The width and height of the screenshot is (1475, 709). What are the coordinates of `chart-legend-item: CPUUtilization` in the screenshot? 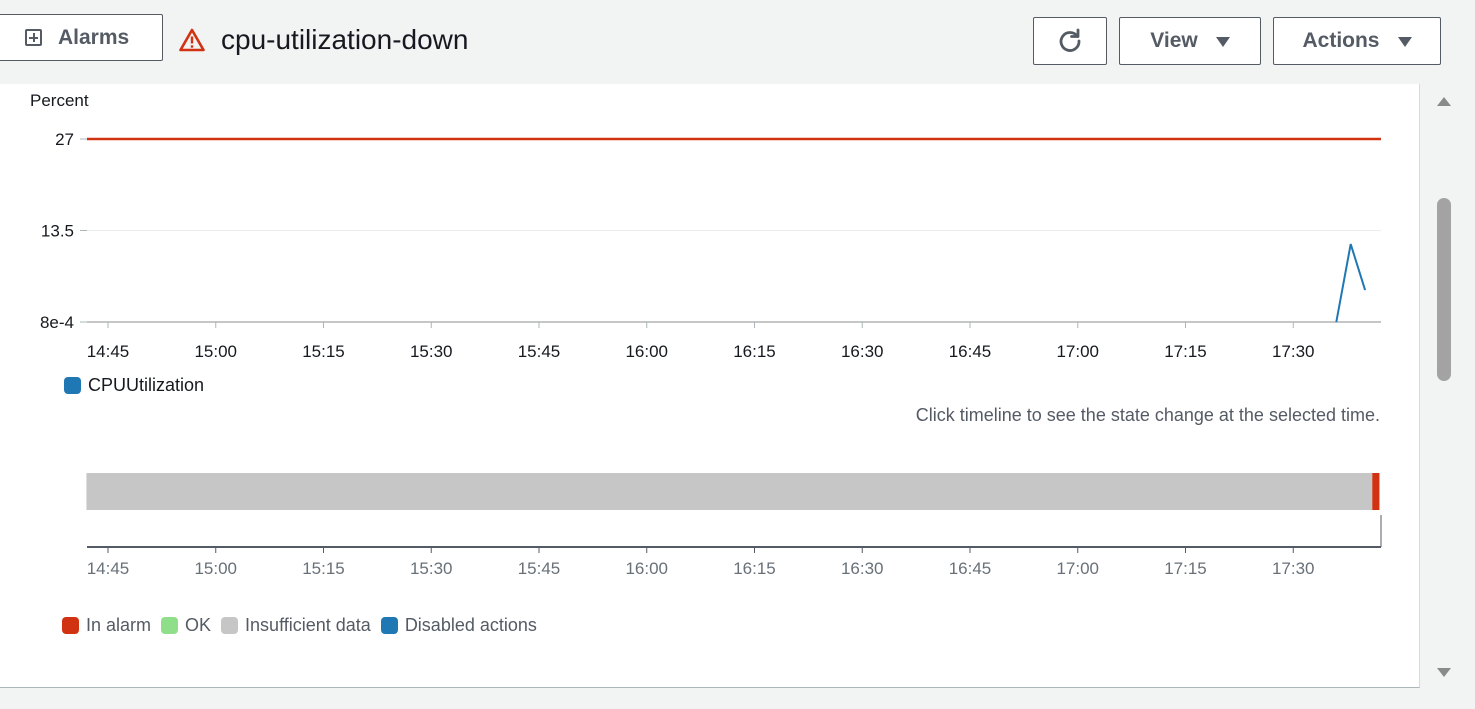 It's located at (134, 385).